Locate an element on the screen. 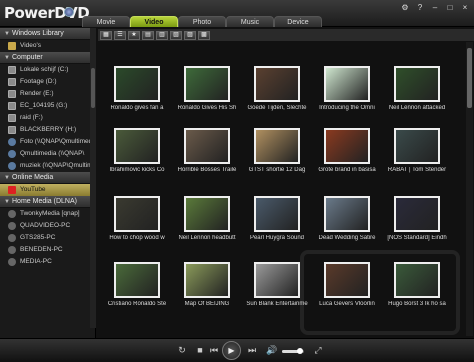  grid-view-button: ▦ is located at coordinates (106, 35).